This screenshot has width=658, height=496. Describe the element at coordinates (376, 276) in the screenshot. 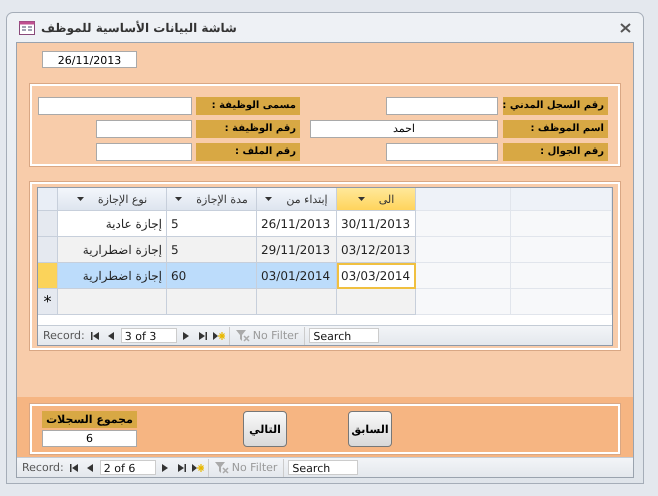

I see `editing-cell: 03/03/2014` at that location.